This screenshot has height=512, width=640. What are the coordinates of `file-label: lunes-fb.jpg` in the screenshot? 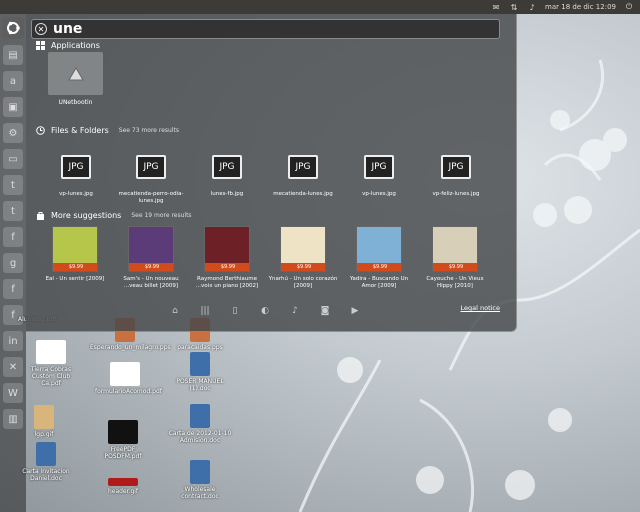 It's located at (227, 194).